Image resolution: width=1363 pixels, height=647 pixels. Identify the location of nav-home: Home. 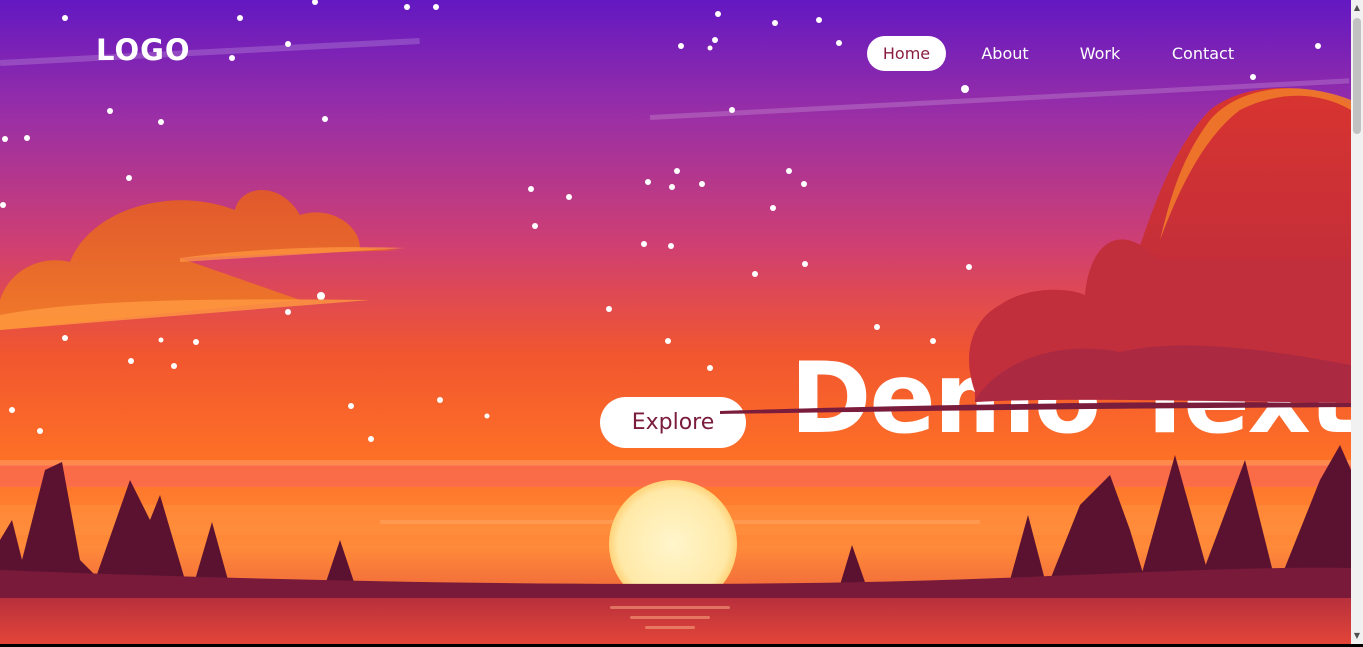
(906, 53).